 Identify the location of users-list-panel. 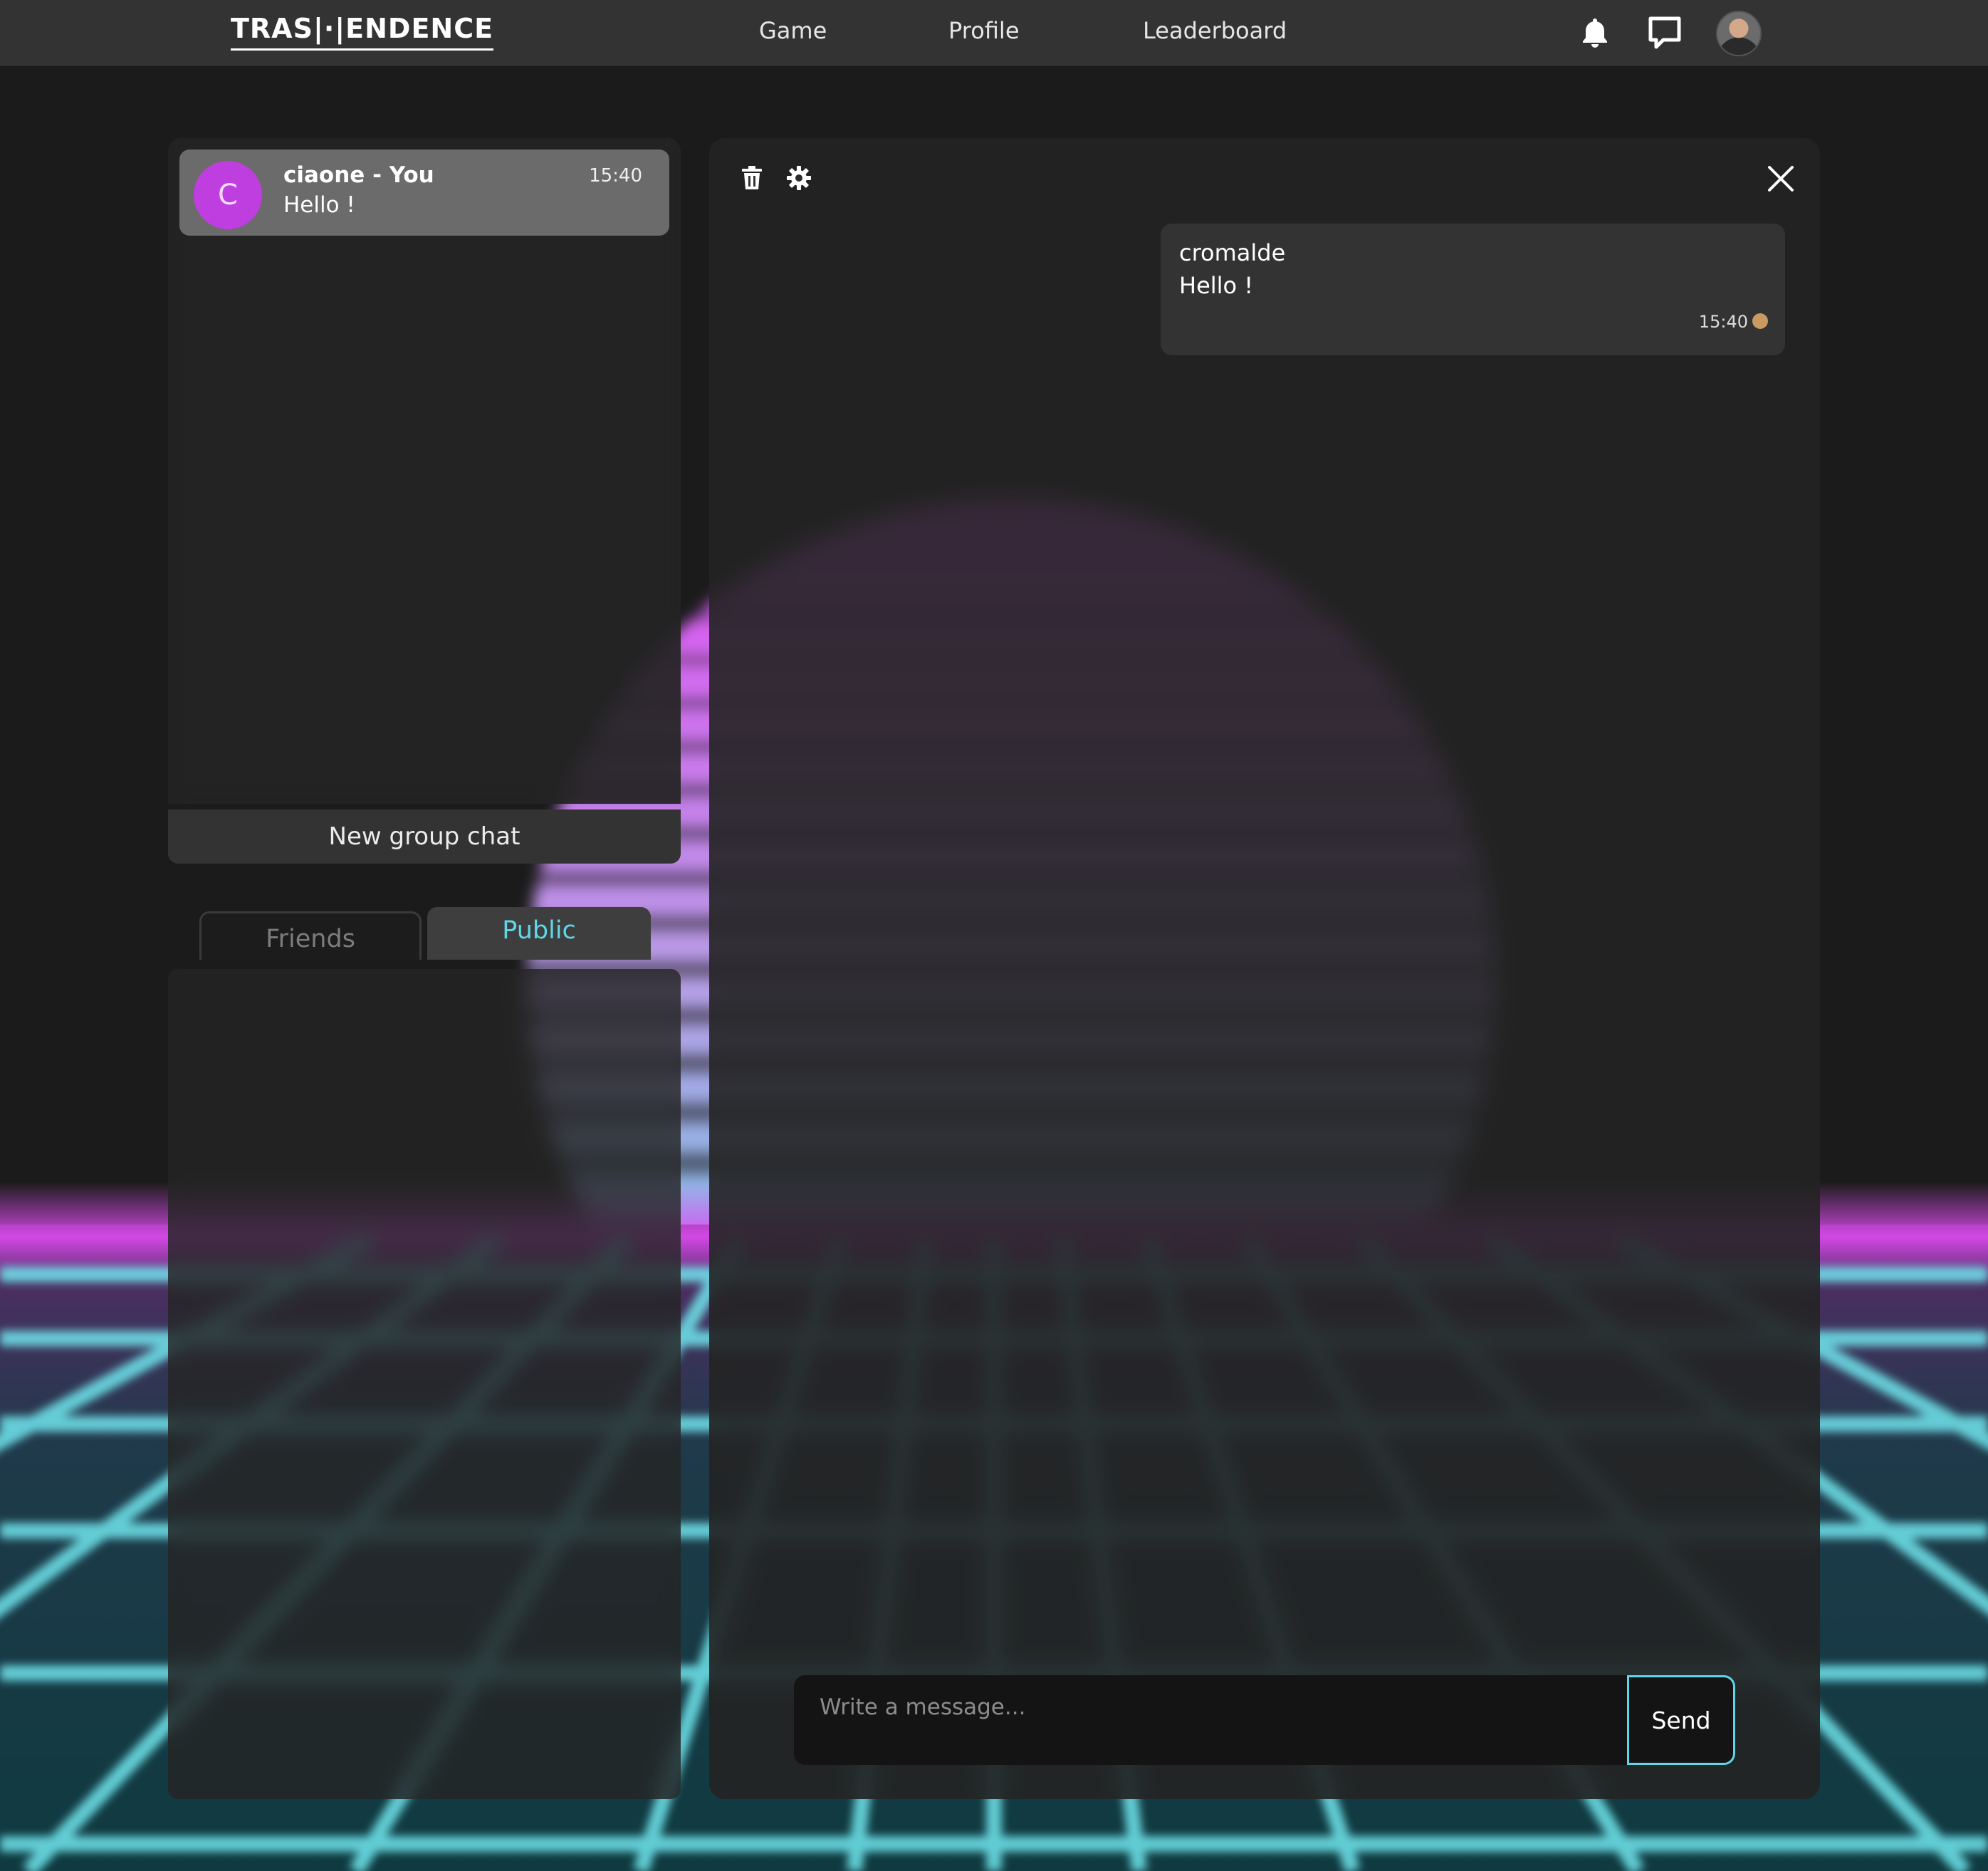
(425, 1384).